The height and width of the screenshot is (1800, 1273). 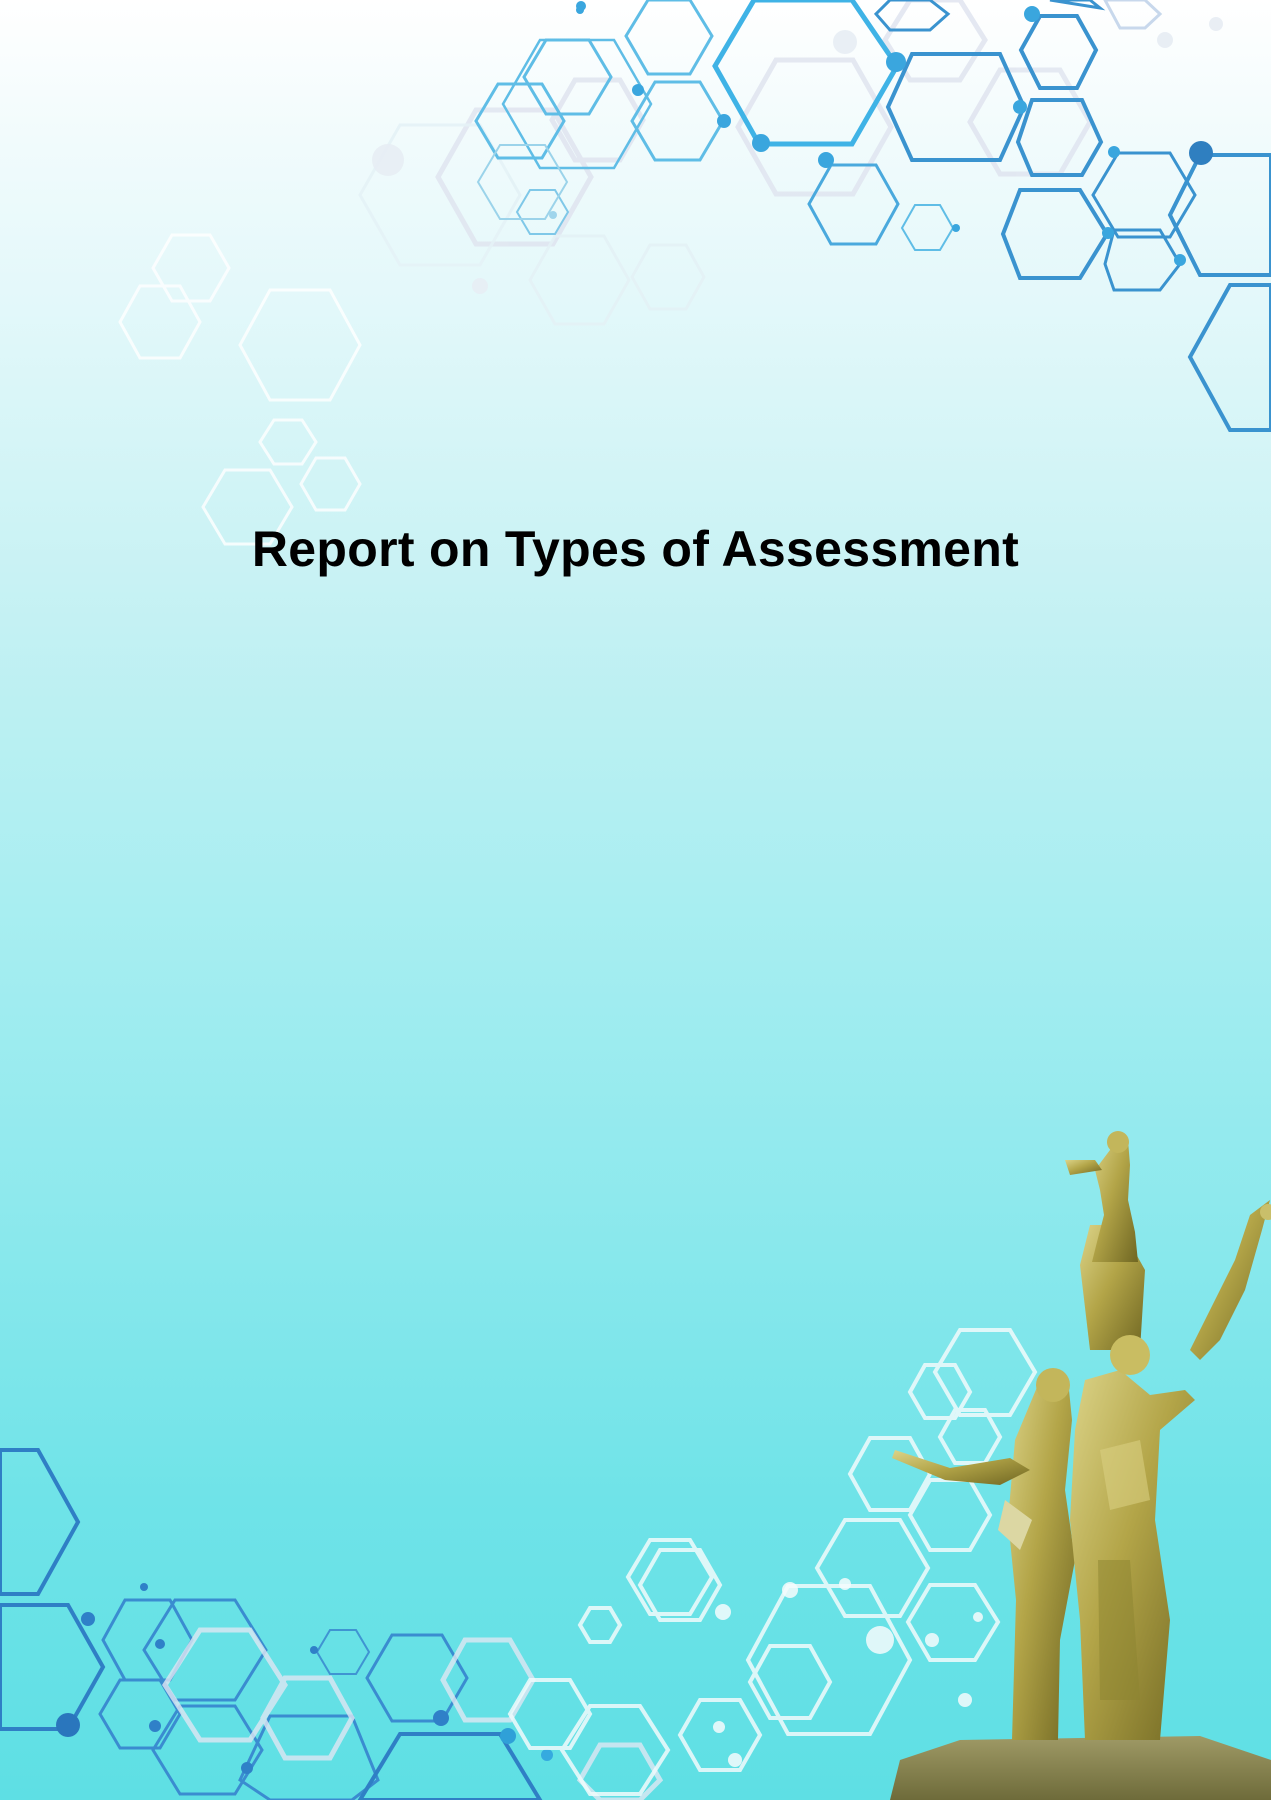 What do you see at coordinates (1080, 1465) in the screenshot?
I see `statue-illustration` at bounding box center [1080, 1465].